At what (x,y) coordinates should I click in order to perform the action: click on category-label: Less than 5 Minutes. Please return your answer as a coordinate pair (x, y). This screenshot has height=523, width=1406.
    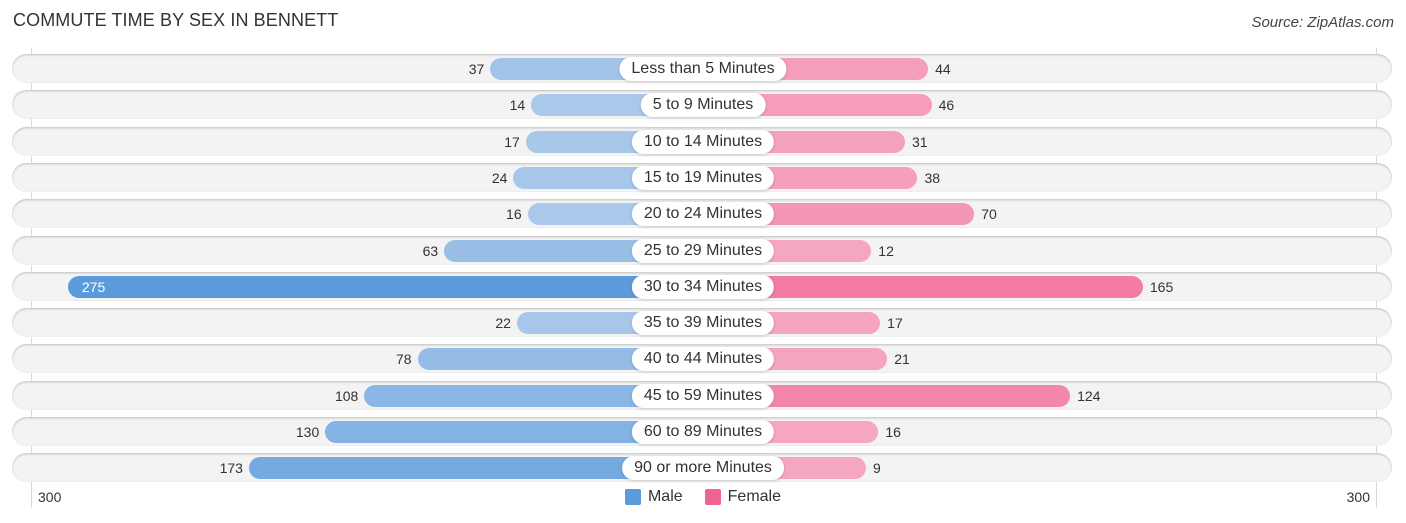
    Looking at the image, I should click on (703, 69).